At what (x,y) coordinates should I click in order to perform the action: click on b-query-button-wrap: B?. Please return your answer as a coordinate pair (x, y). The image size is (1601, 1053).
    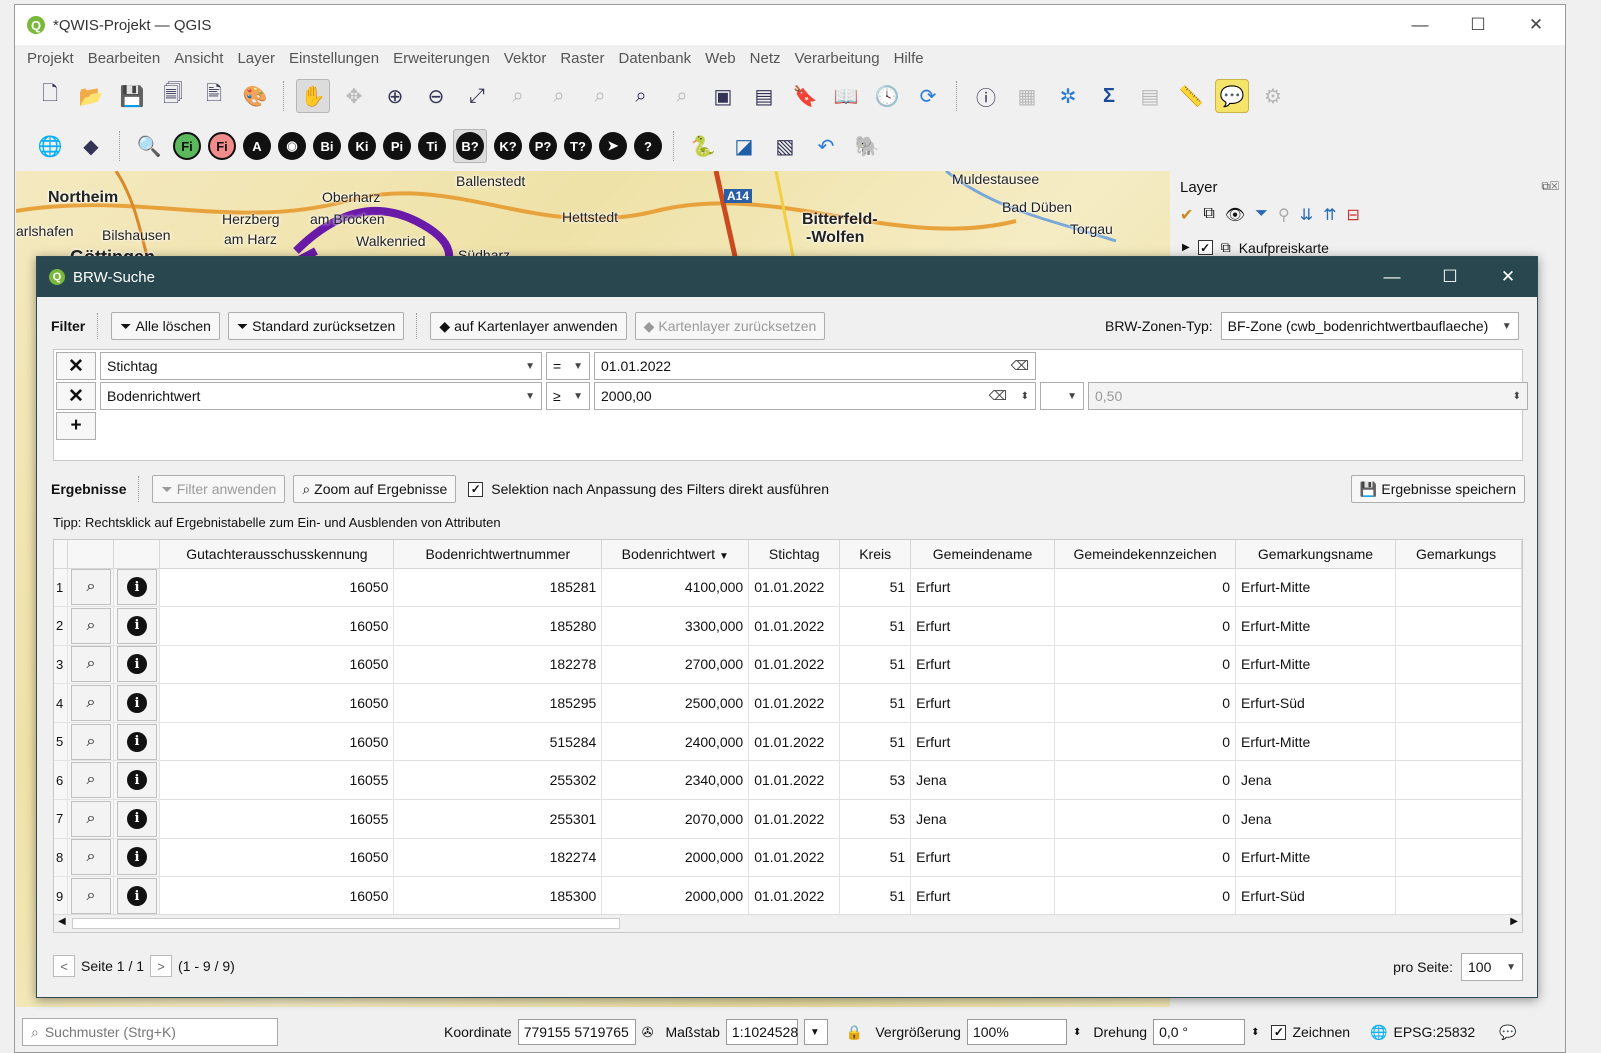
    Looking at the image, I should click on (470, 146).